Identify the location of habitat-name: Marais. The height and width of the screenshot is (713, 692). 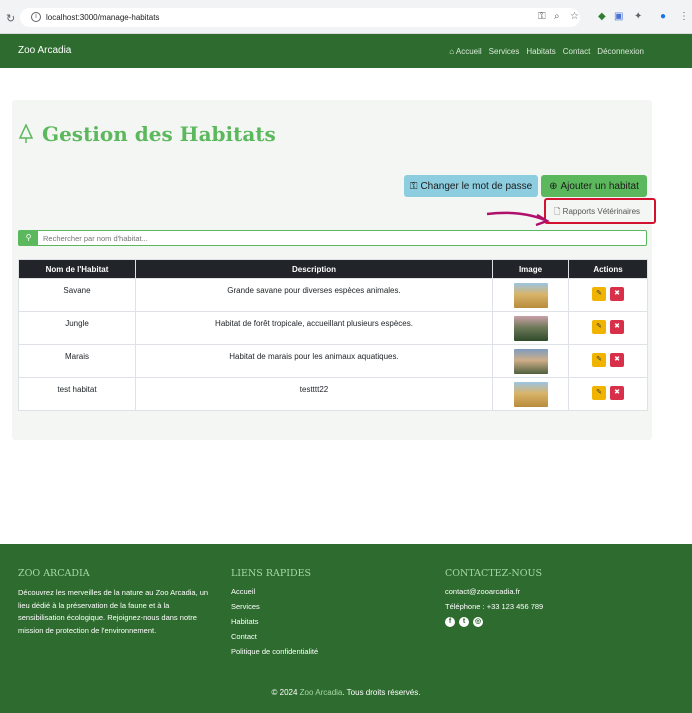
(77, 361).